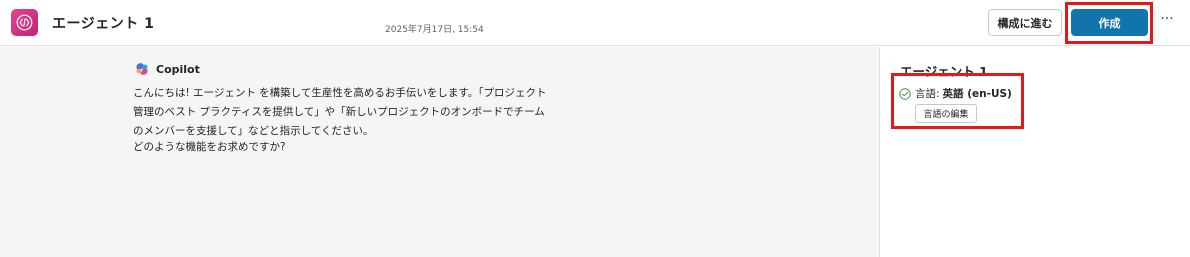  Describe the element at coordinates (1167, 21) in the screenshot. I see `more-options-icon: ···` at that location.